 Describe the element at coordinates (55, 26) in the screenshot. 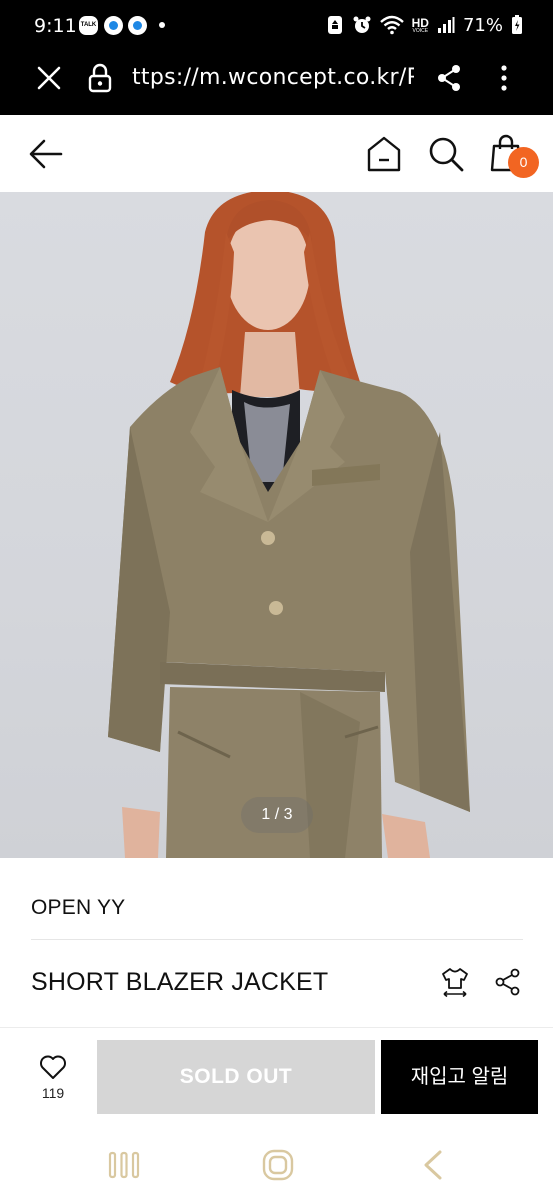

I see `status-time: 9:11` at that location.